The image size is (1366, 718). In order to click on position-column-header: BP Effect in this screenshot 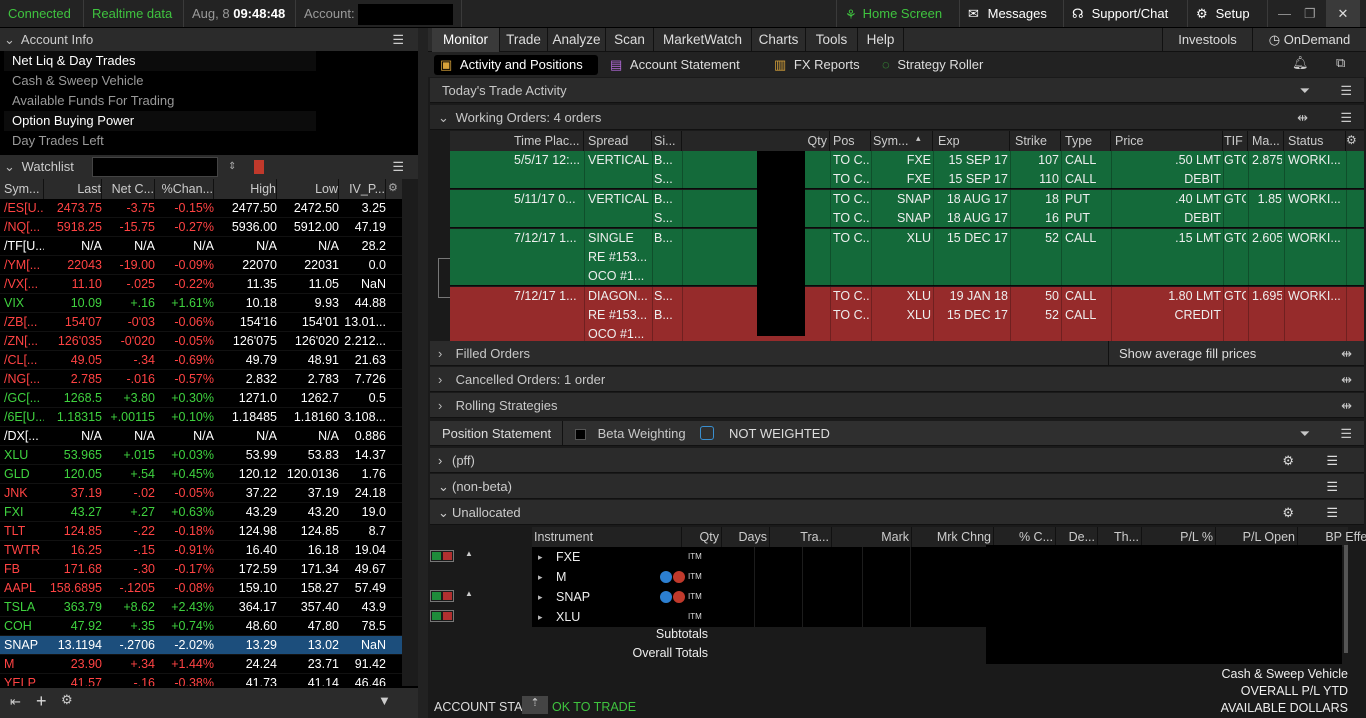, I will do `click(1333, 537)`.